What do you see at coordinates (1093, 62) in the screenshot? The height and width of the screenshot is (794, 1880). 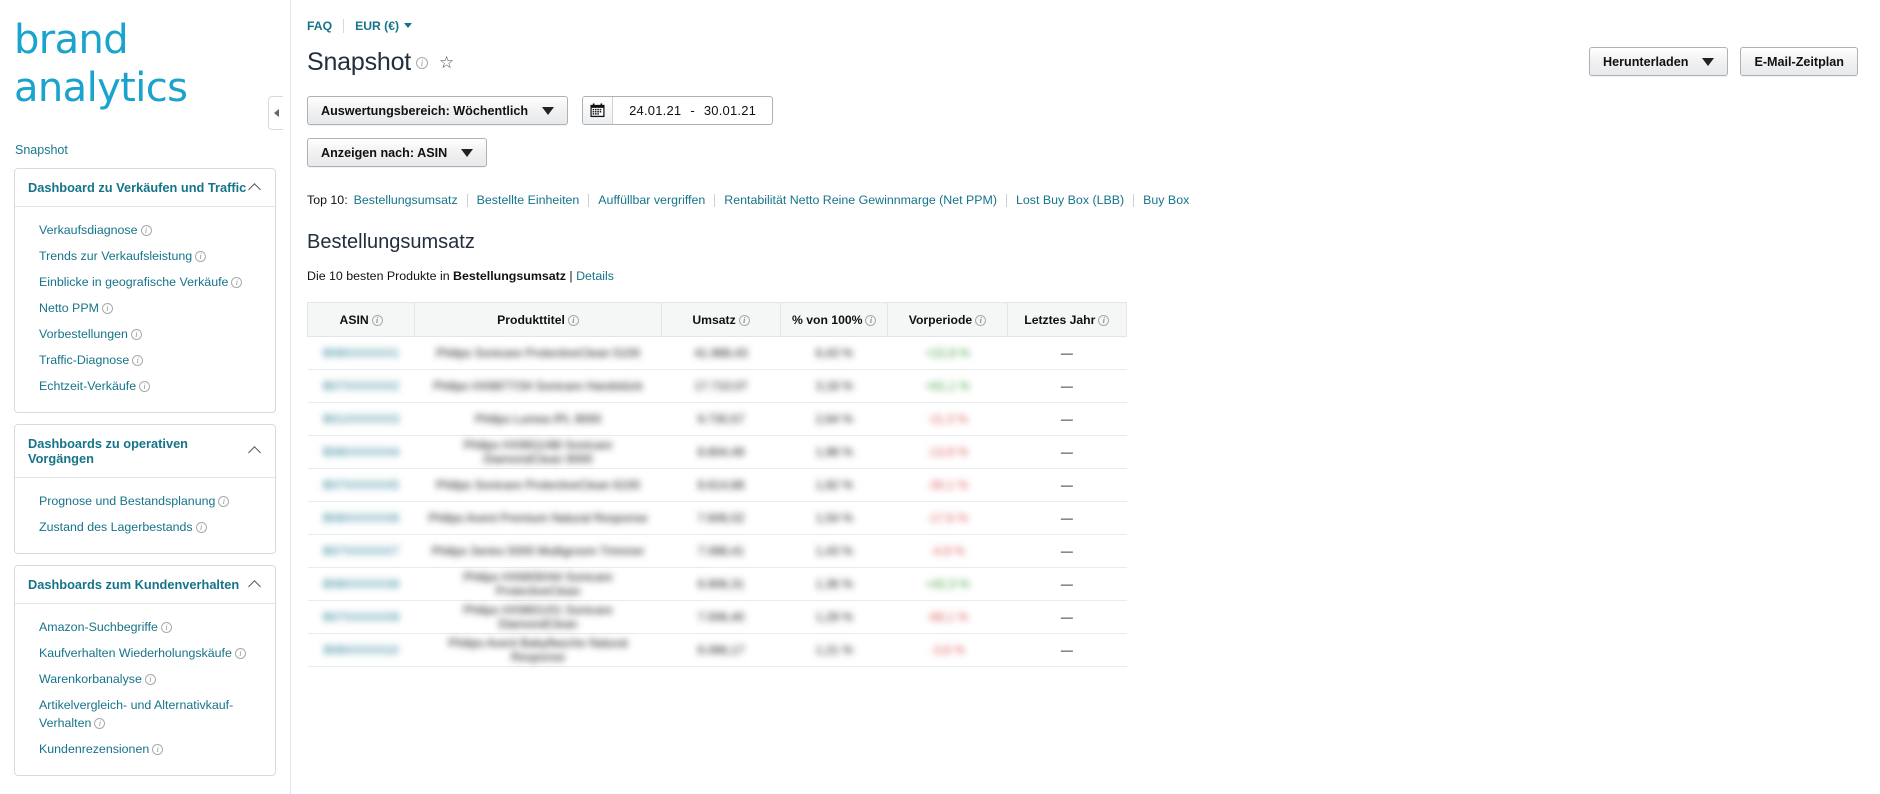 I see `page-title-row: Snapshot i ☆` at bounding box center [1093, 62].